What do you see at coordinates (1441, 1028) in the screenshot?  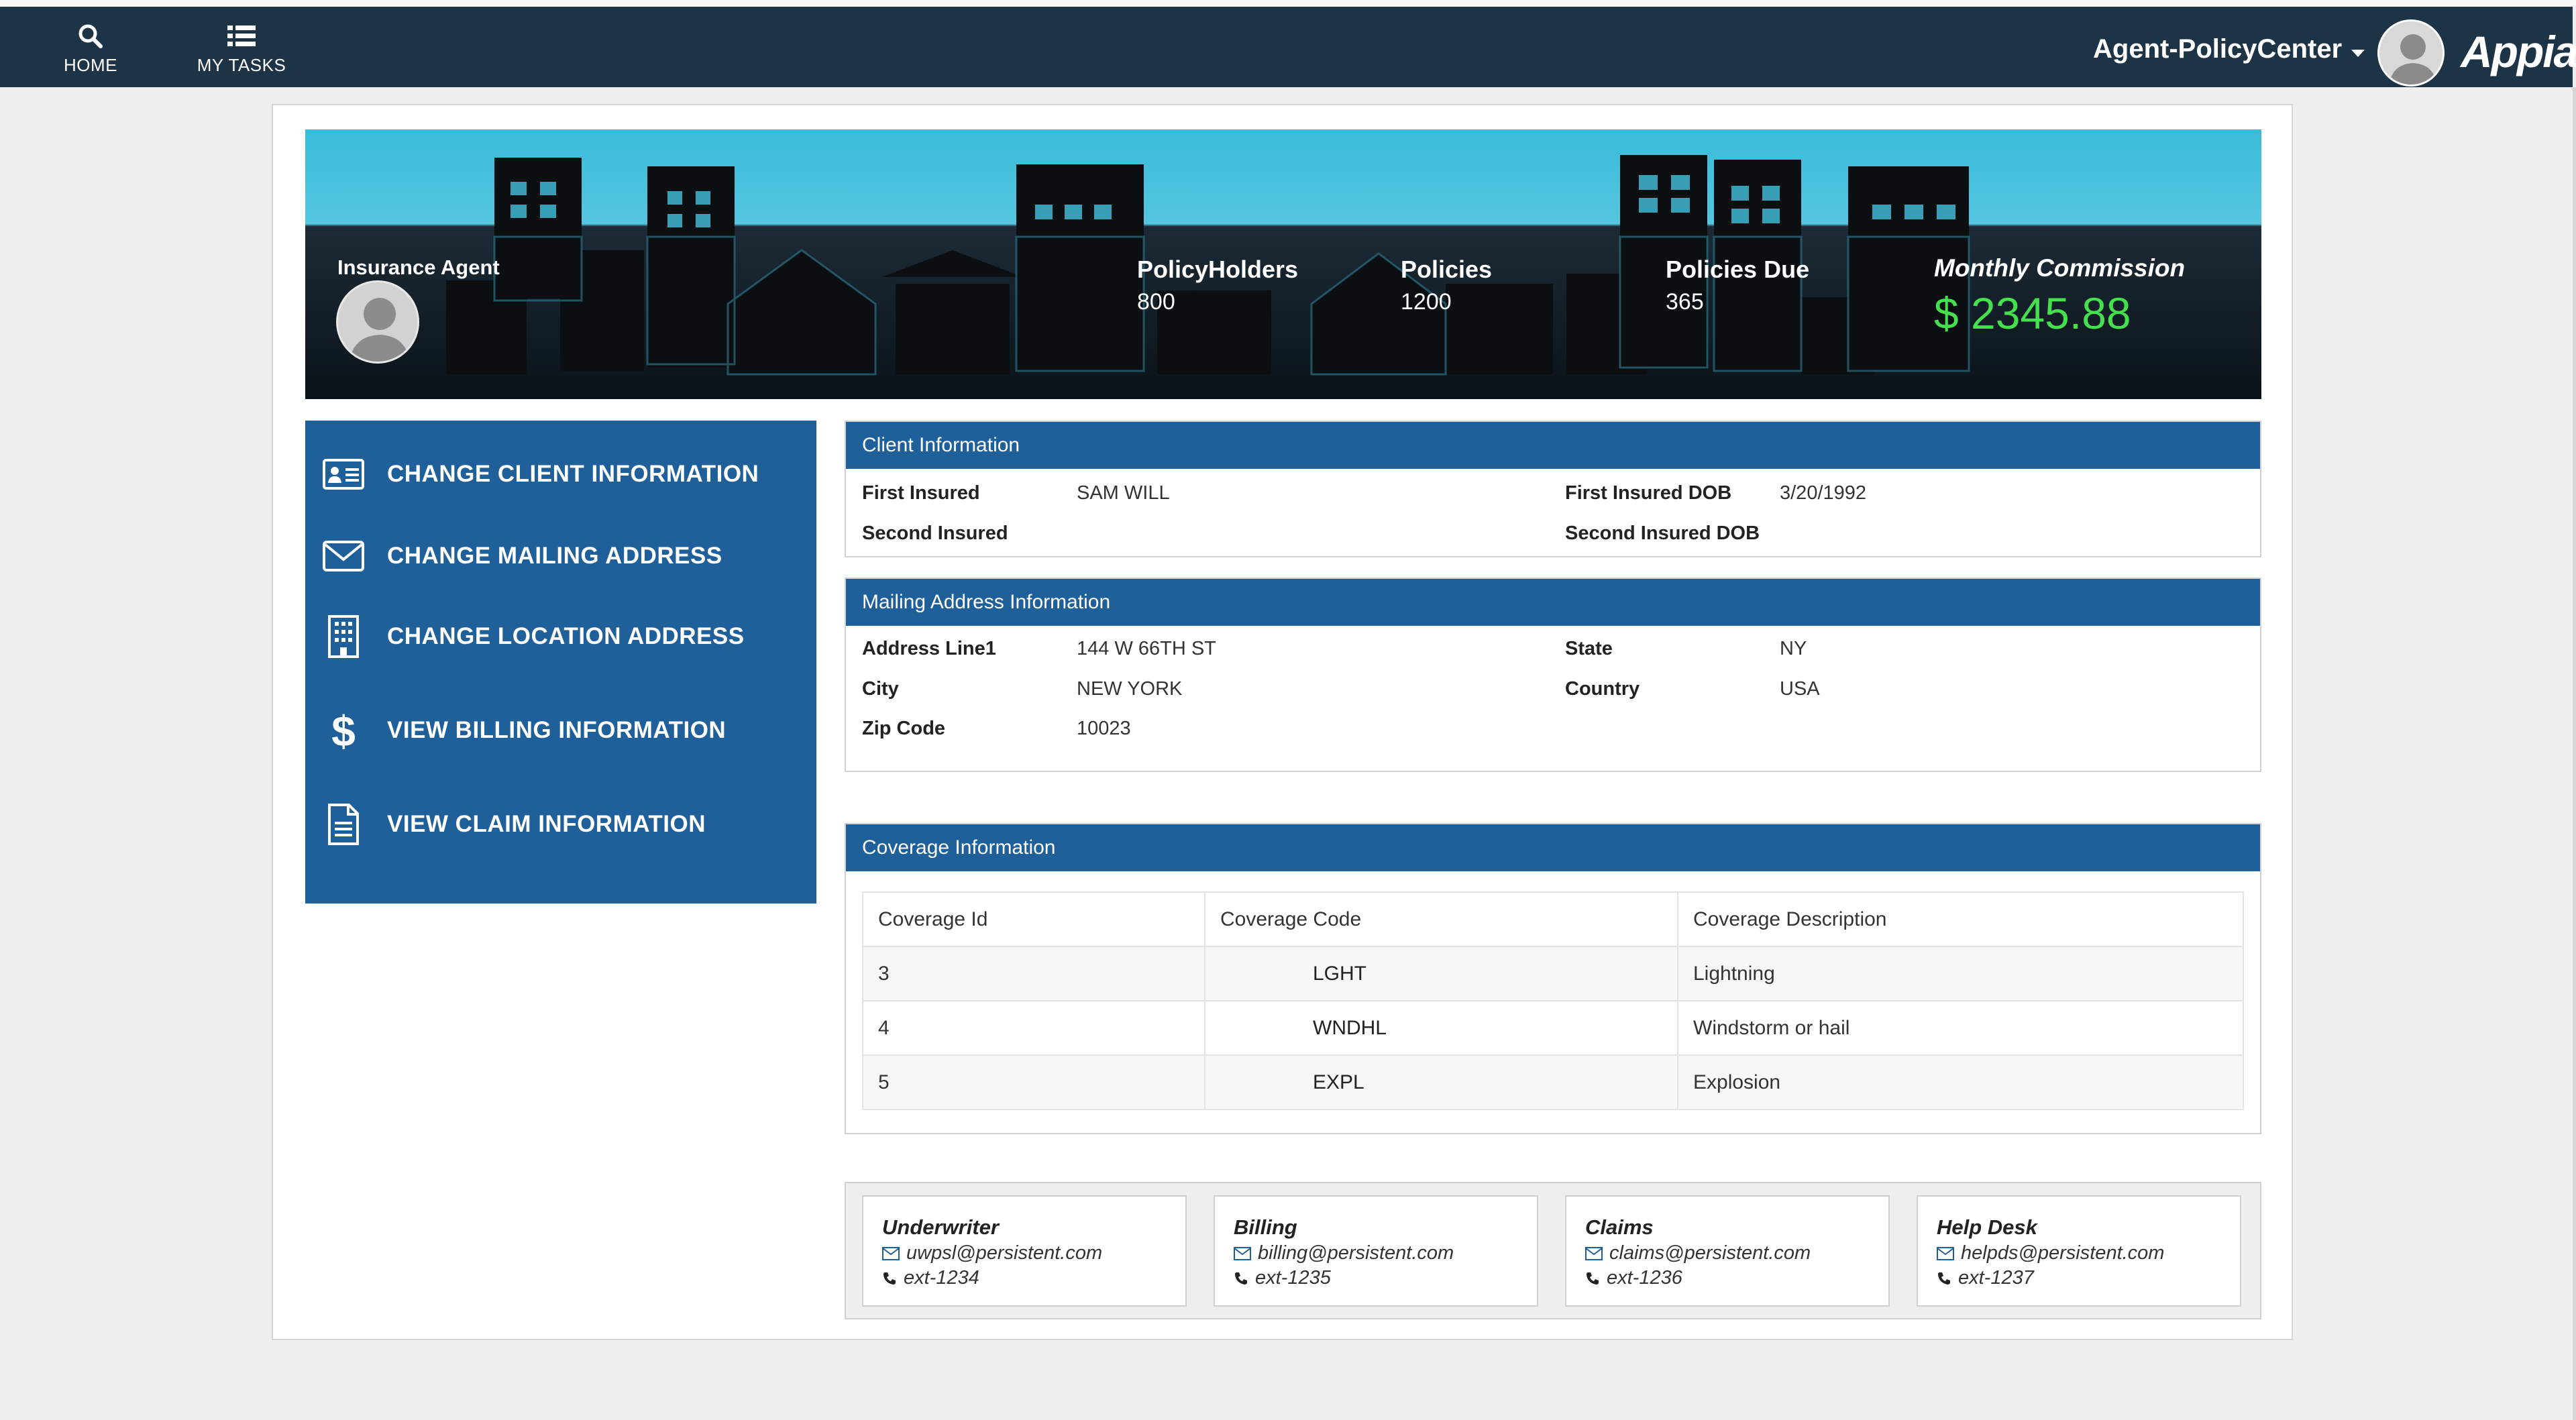 I see `coverage-code-cell: WNDHL` at bounding box center [1441, 1028].